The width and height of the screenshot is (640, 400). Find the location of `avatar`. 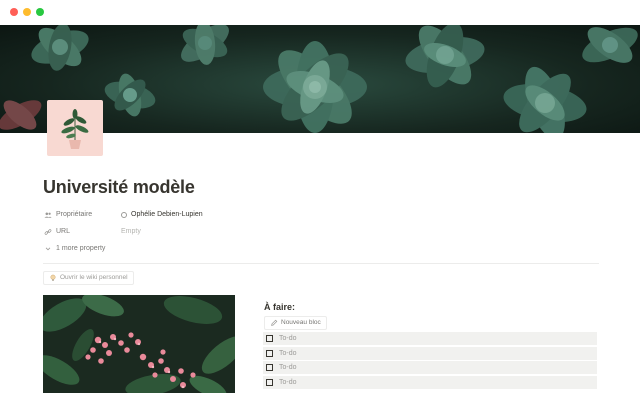

avatar is located at coordinates (124, 215).